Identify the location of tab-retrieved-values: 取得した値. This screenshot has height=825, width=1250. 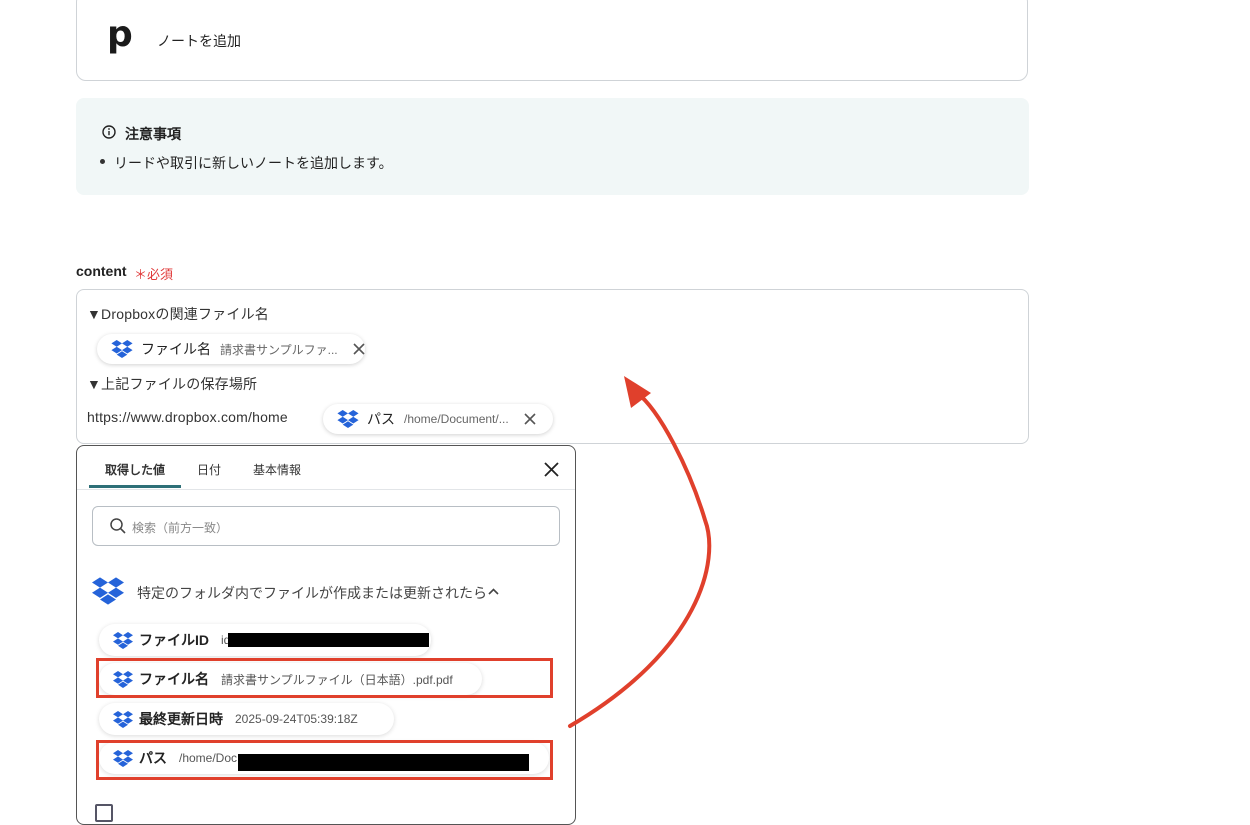
(135, 469).